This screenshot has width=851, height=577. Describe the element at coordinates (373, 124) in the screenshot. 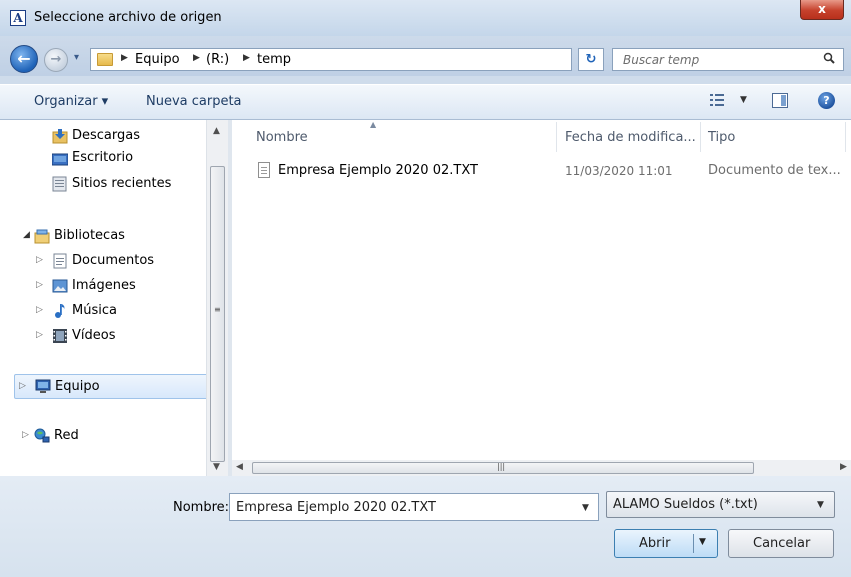

I see `sort-ascending-icon: ▲` at that location.